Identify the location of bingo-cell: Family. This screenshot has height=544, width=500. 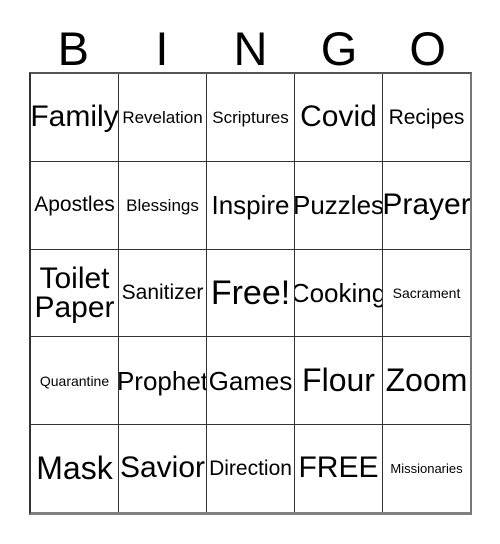
(74, 117).